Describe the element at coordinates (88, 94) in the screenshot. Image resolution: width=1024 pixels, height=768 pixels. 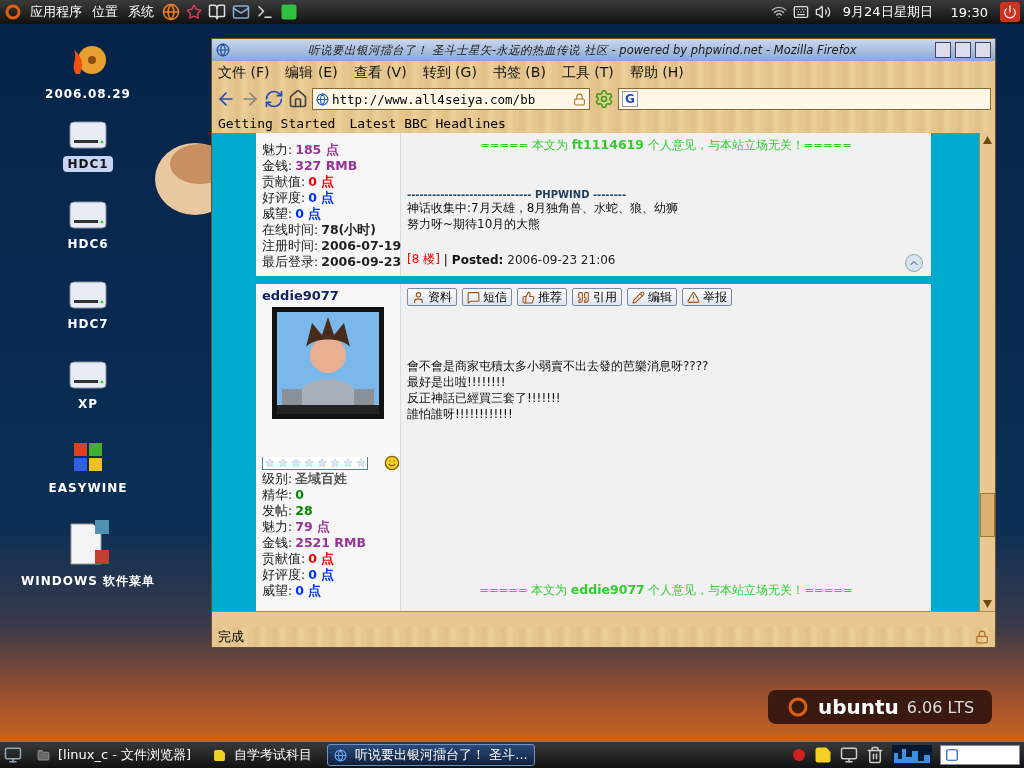
I see `desktop-icon-label: 2006.08.29` at that location.